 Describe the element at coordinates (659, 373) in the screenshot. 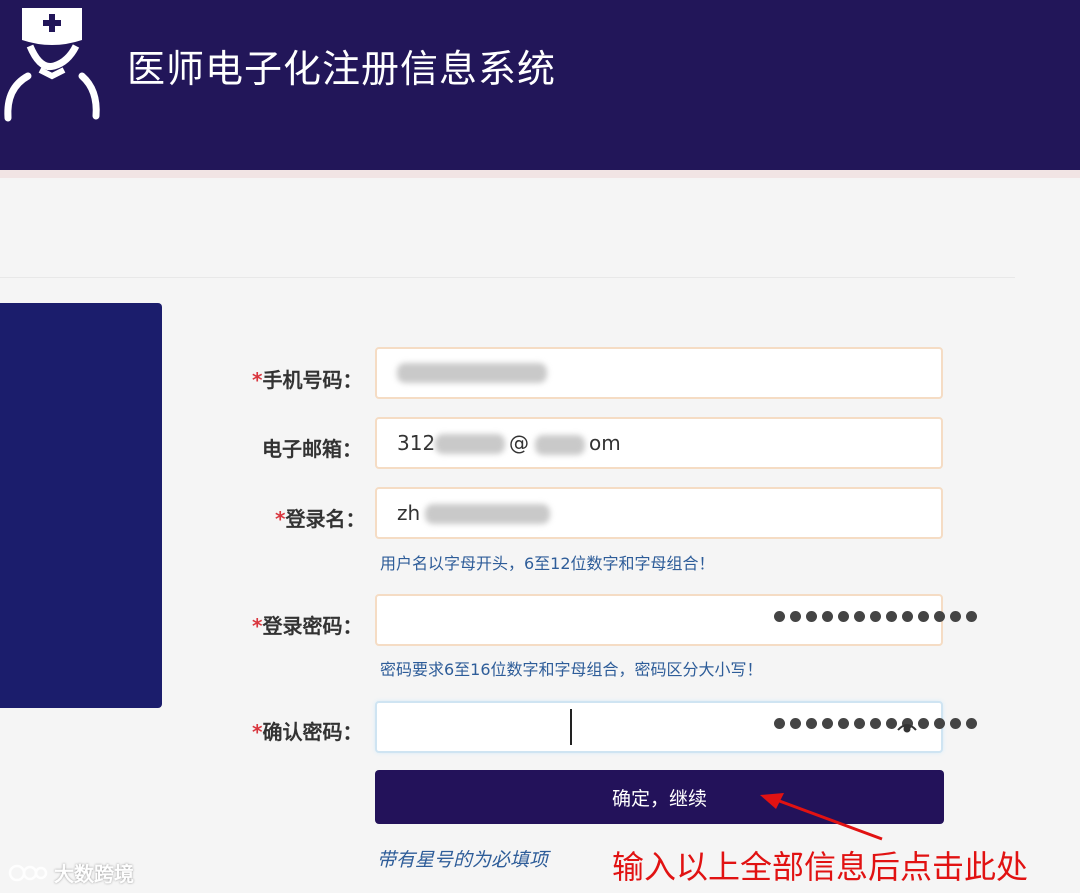

I see `phone-field` at that location.